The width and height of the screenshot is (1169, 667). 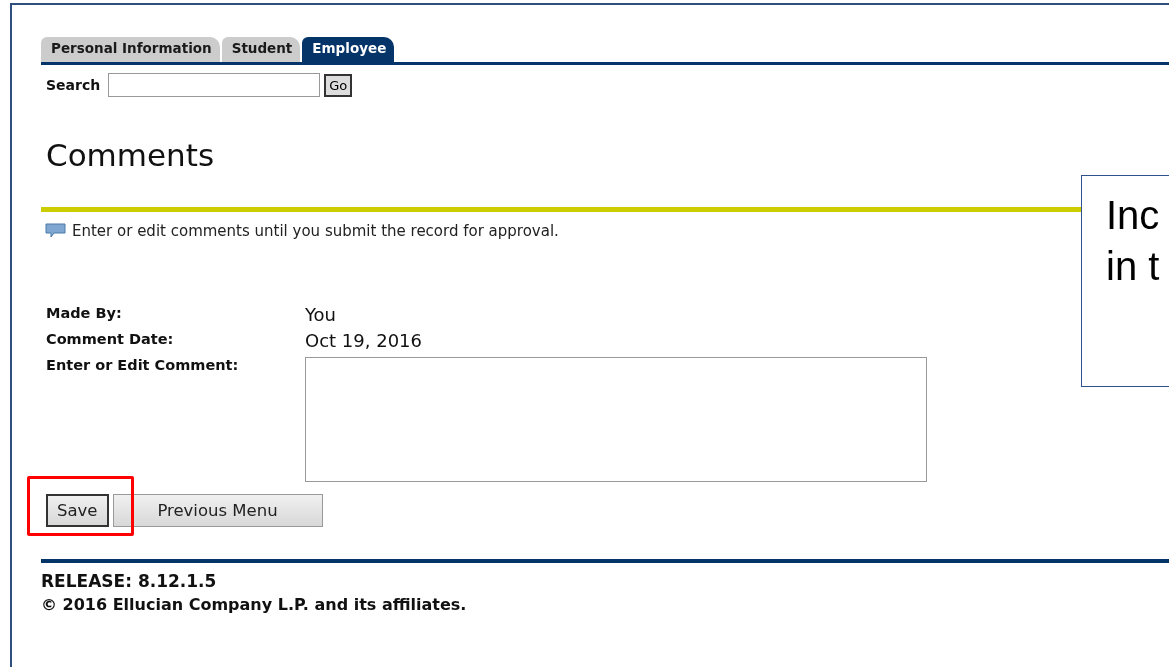 What do you see at coordinates (130, 49) in the screenshot?
I see `tab: Personal Information` at bounding box center [130, 49].